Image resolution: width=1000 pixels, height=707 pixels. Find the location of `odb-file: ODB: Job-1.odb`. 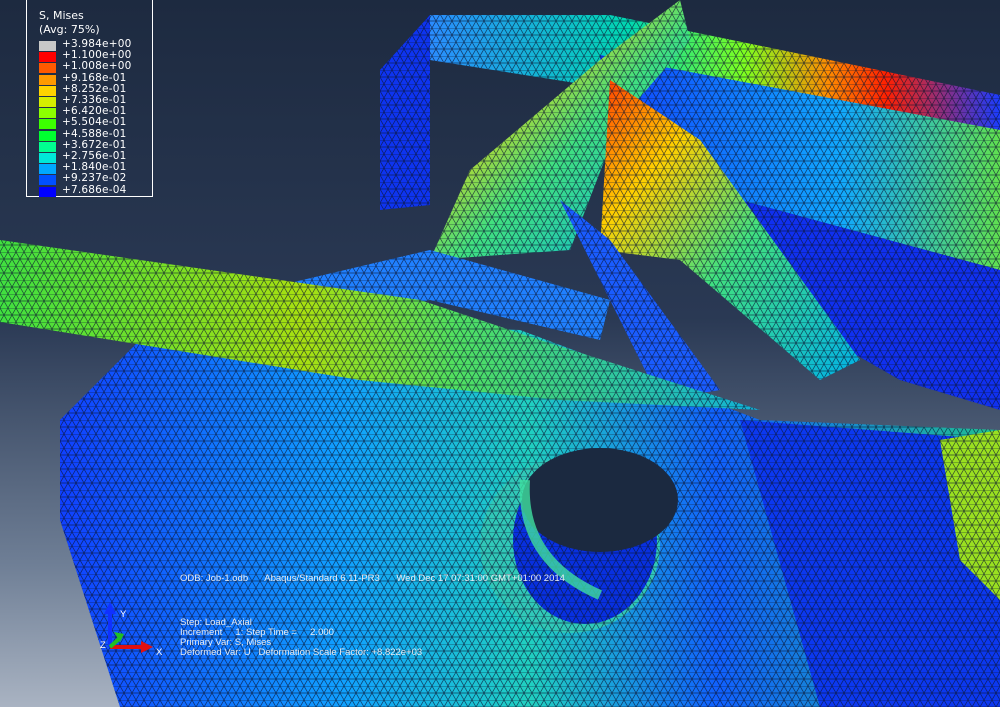

odb-file: ODB: Job-1.odb is located at coordinates (214, 578).